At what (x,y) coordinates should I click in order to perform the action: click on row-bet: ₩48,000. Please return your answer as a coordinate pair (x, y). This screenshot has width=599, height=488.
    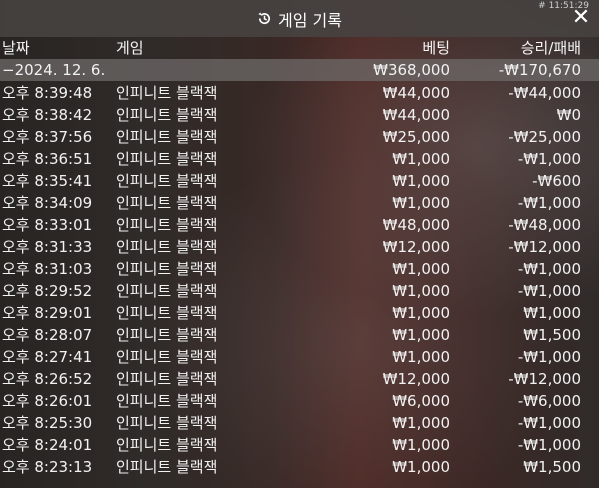
    Looking at the image, I should click on (416, 225).